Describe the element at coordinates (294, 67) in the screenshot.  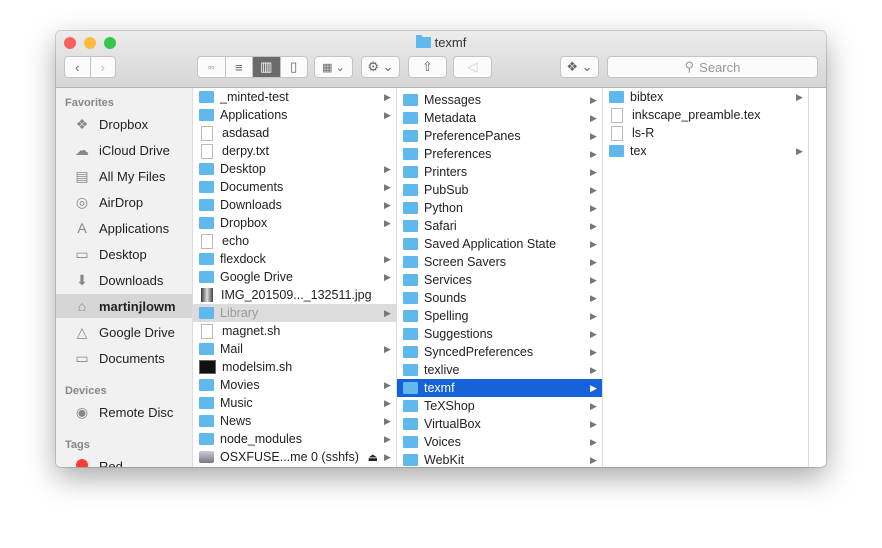
I see `coverflow-view-button: ▯` at that location.